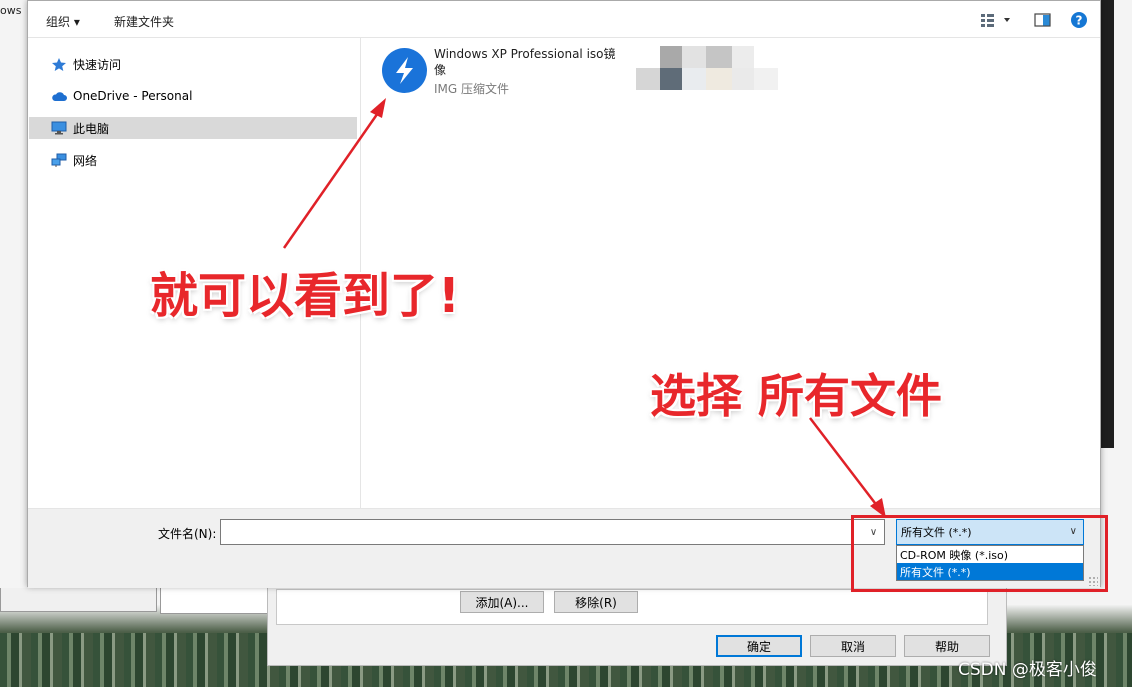 The width and height of the screenshot is (1132, 687). What do you see at coordinates (552, 532) in the screenshot?
I see `filename-input` at bounding box center [552, 532].